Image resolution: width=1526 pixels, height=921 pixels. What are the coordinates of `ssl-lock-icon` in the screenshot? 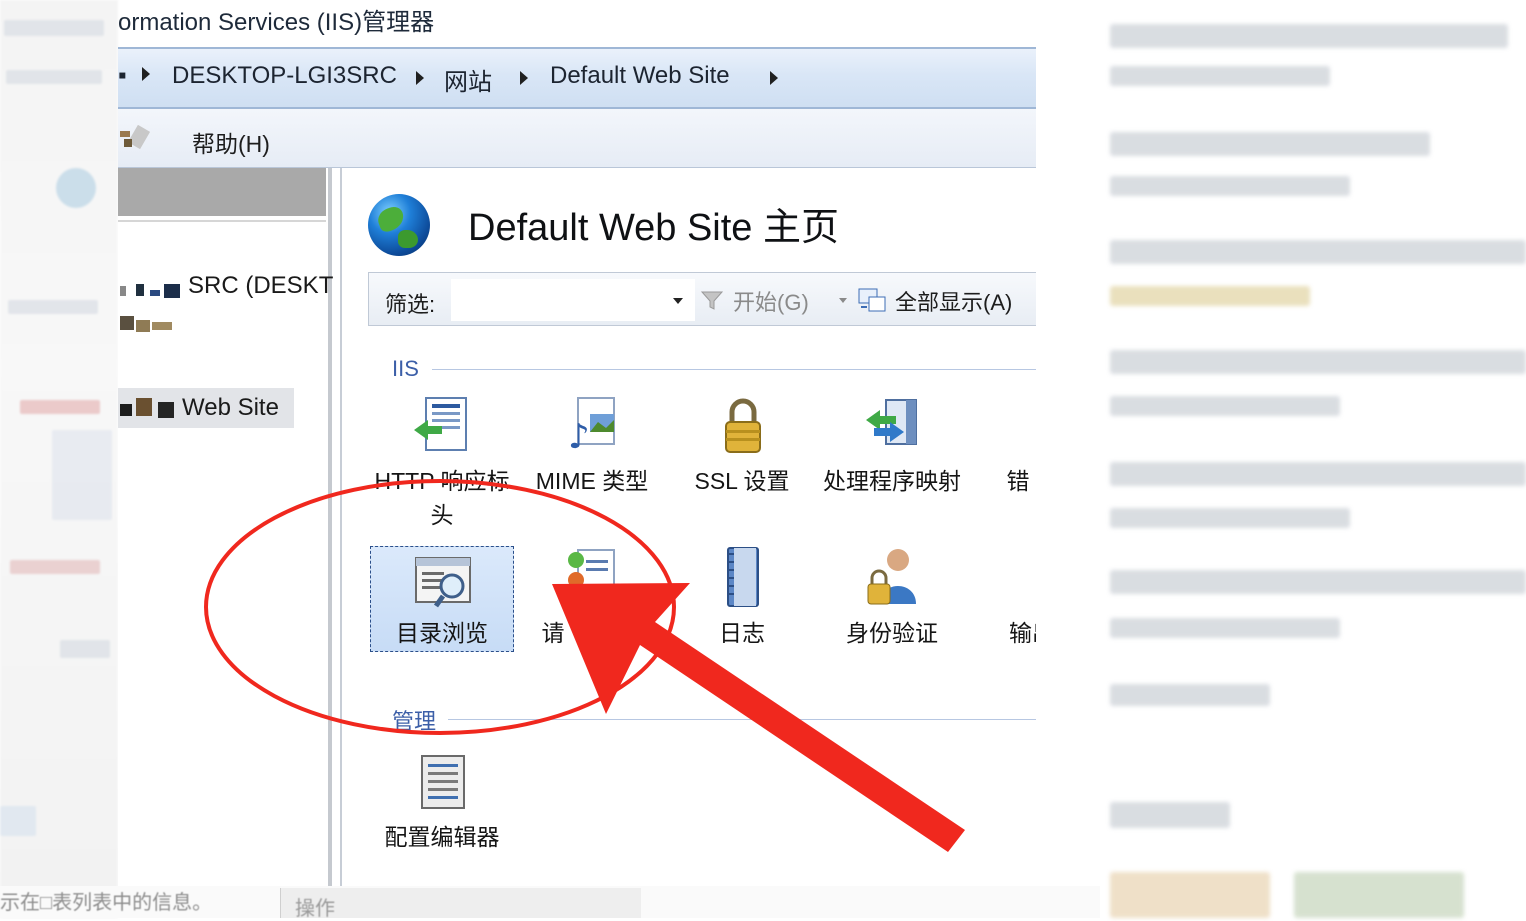 It's located at (743, 425).